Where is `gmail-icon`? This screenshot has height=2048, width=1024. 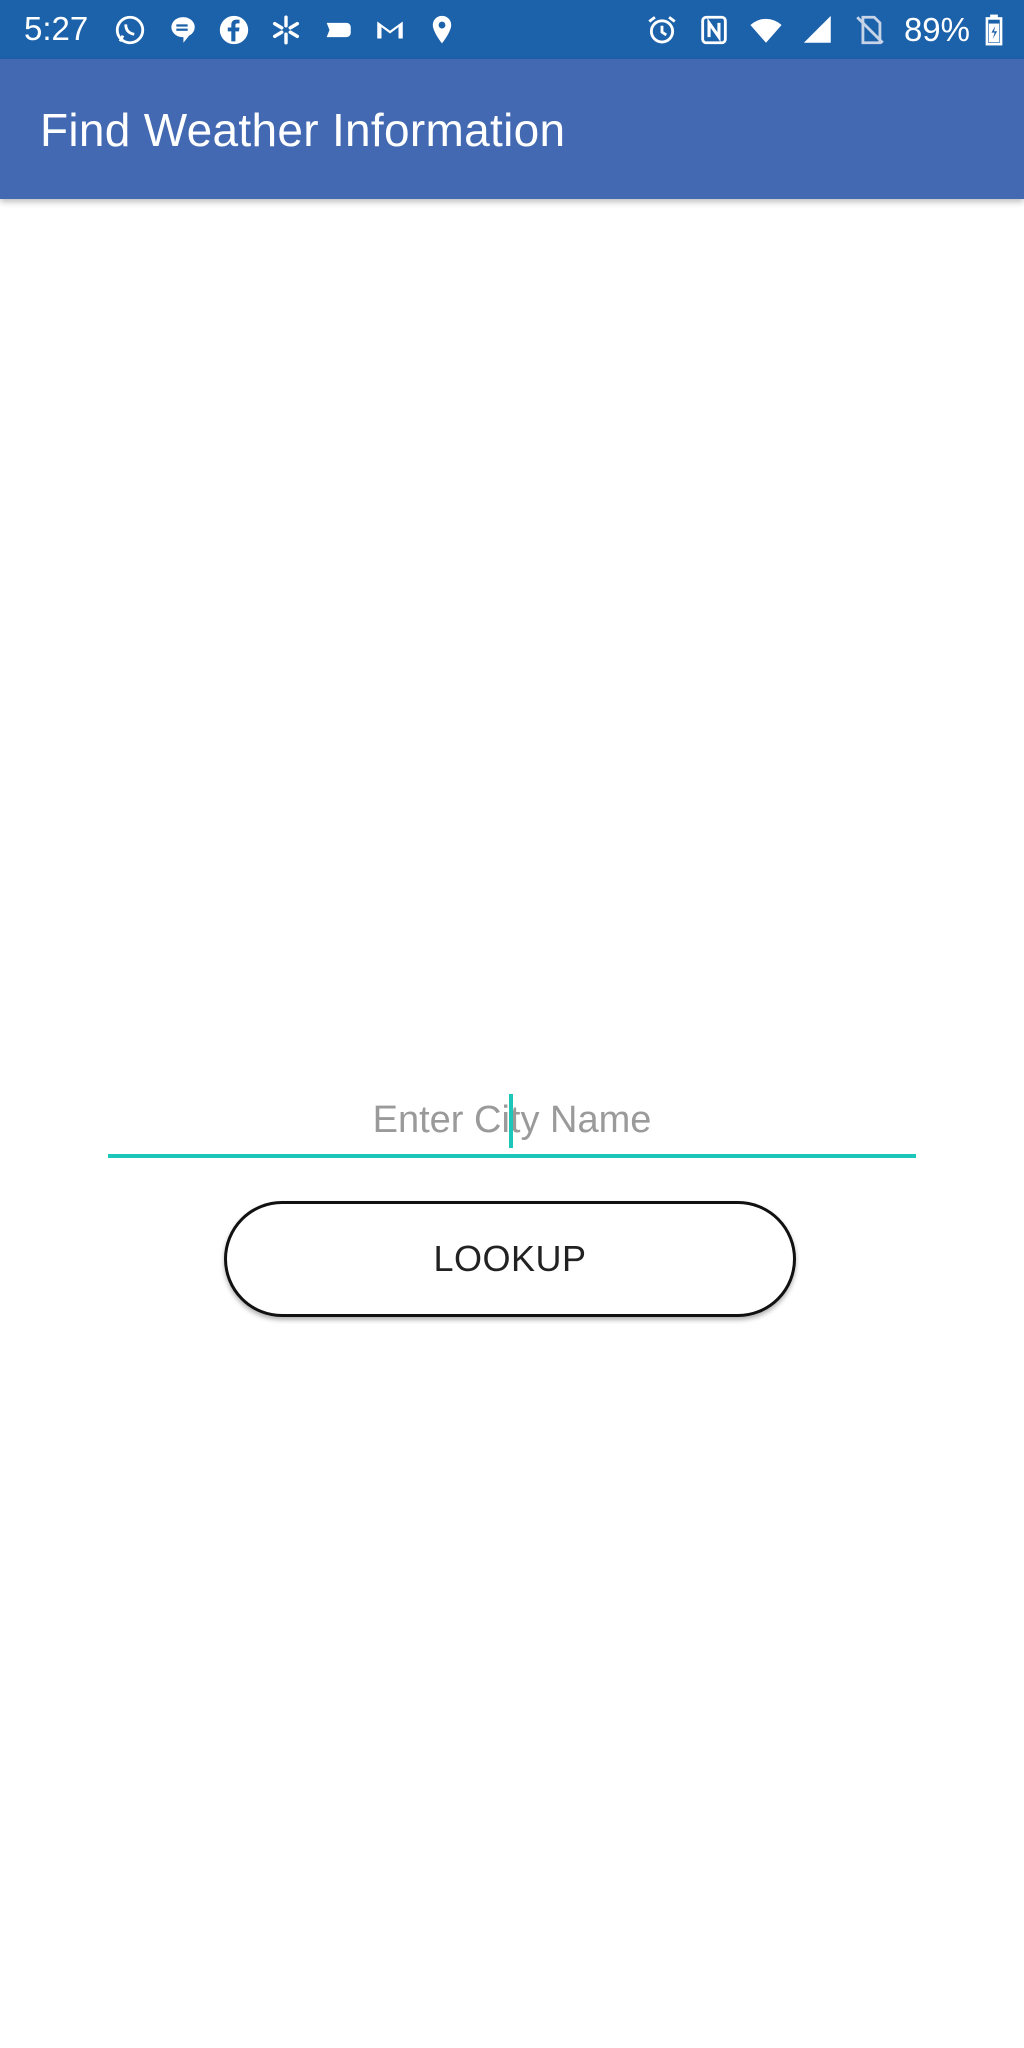 gmail-icon is located at coordinates (390, 30).